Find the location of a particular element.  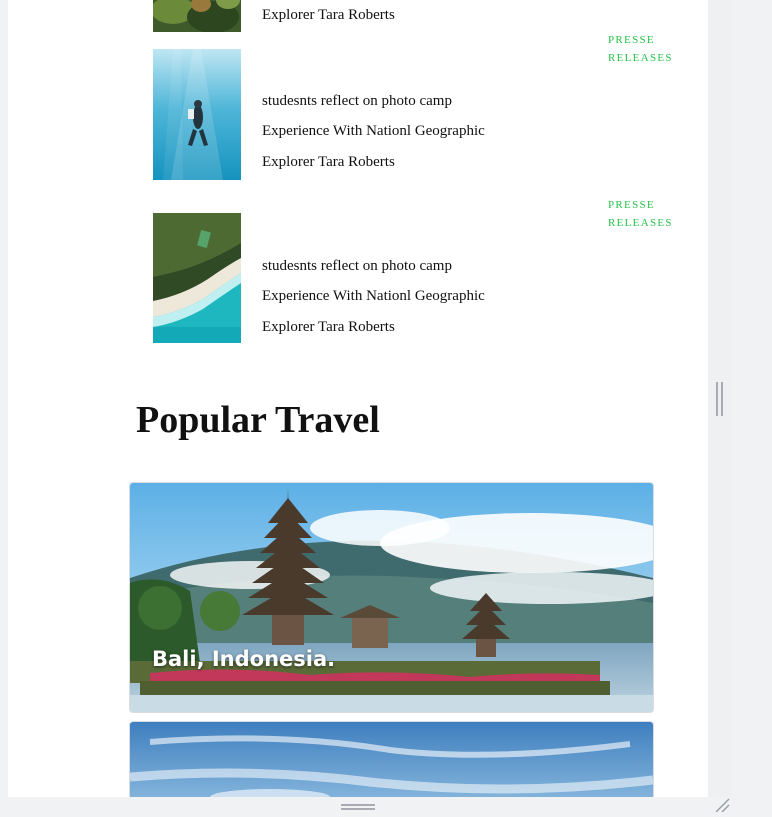

card-caption: Bali, Indonesia. is located at coordinates (244, 659).